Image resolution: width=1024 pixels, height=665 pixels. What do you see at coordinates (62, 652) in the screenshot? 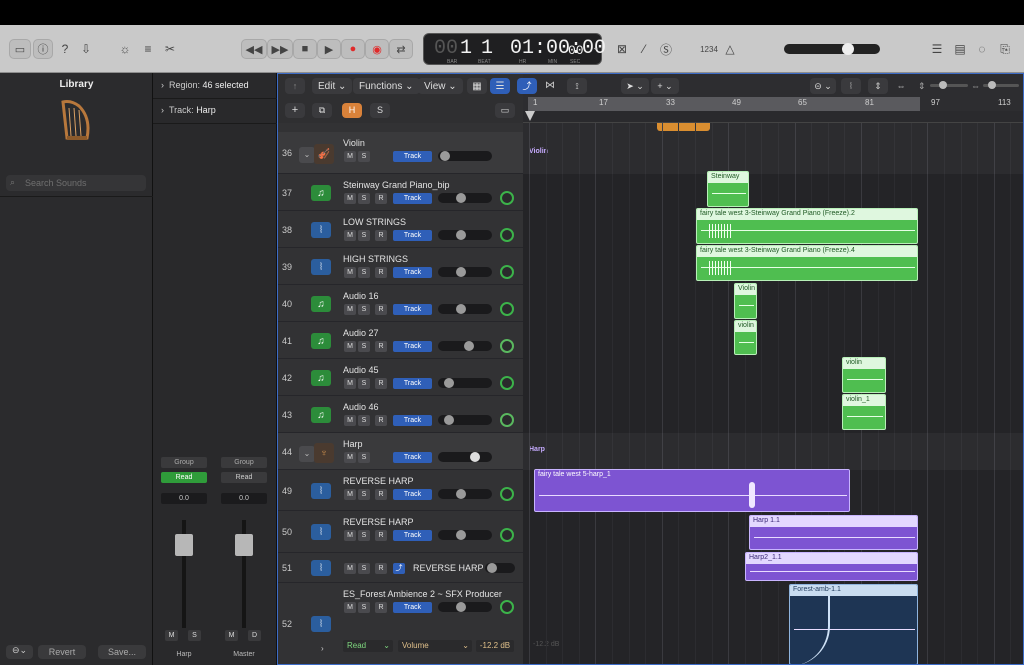
I see `revert-button: Revert` at bounding box center [62, 652].